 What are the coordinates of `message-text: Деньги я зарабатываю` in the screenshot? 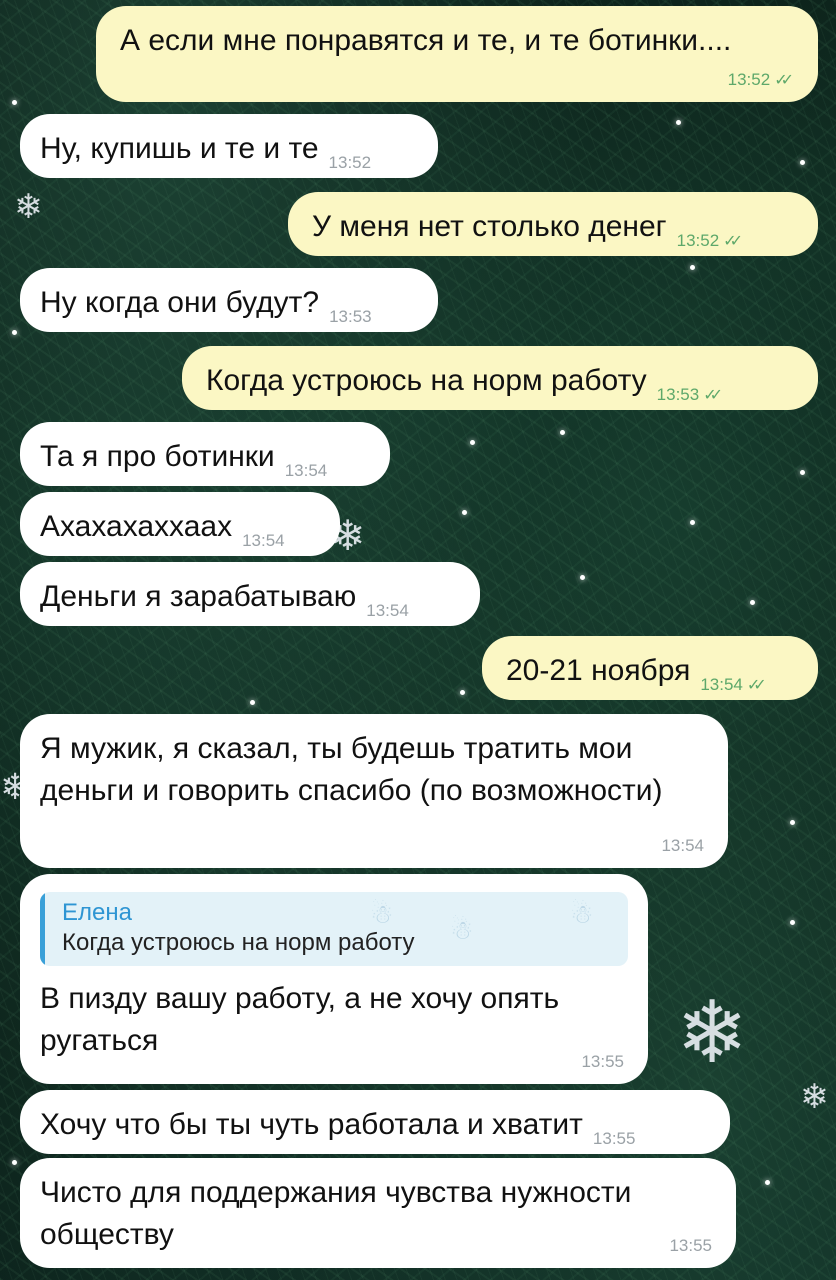 It's located at (198, 596).